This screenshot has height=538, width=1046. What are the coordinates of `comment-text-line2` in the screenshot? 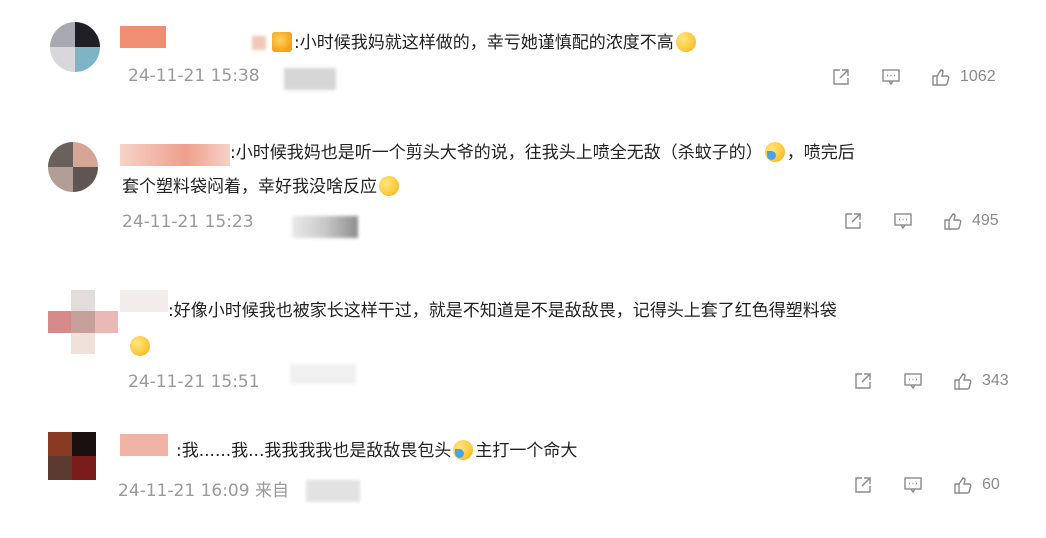 It's located at (140, 347).